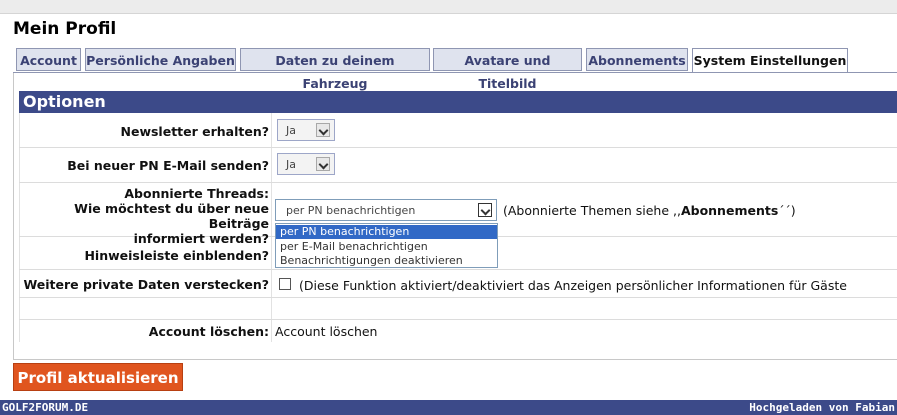 The height and width of the screenshot is (415, 897). What do you see at coordinates (458, 309) in the screenshot?
I see `row-empty` at bounding box center [458, 309].